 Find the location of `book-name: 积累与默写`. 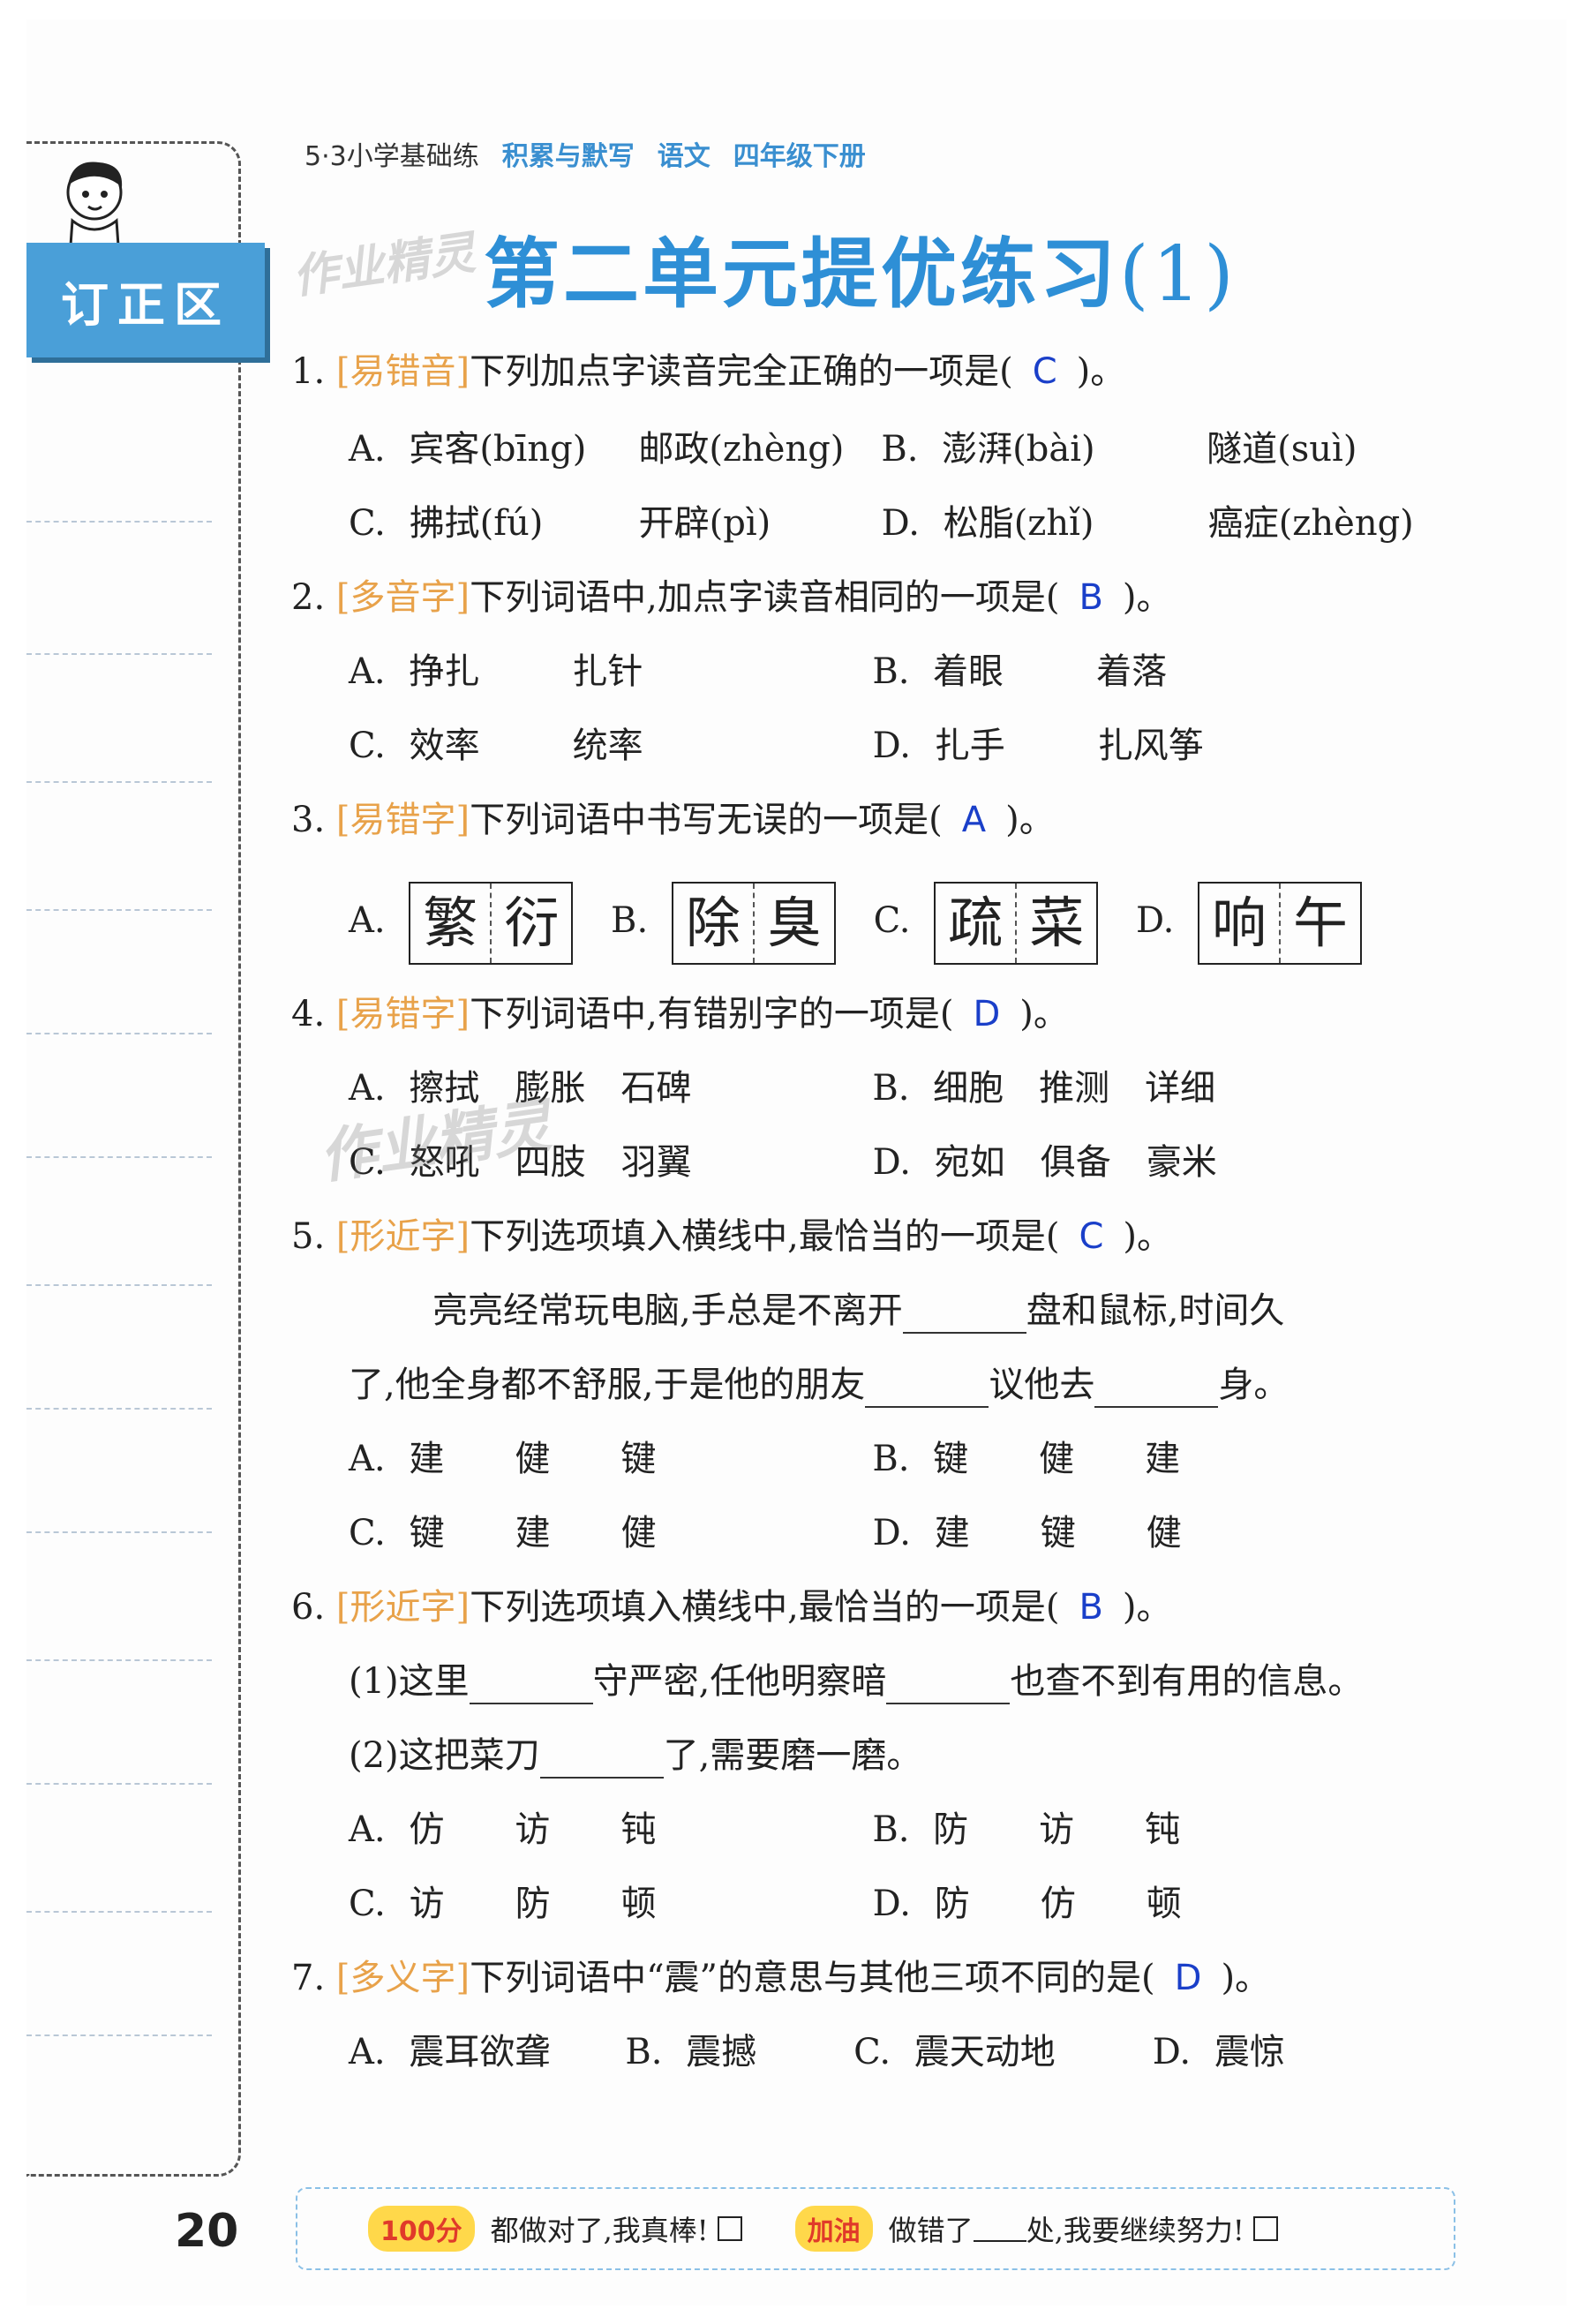

book-name: 积累与默写 is located at coordinates (568, 156).